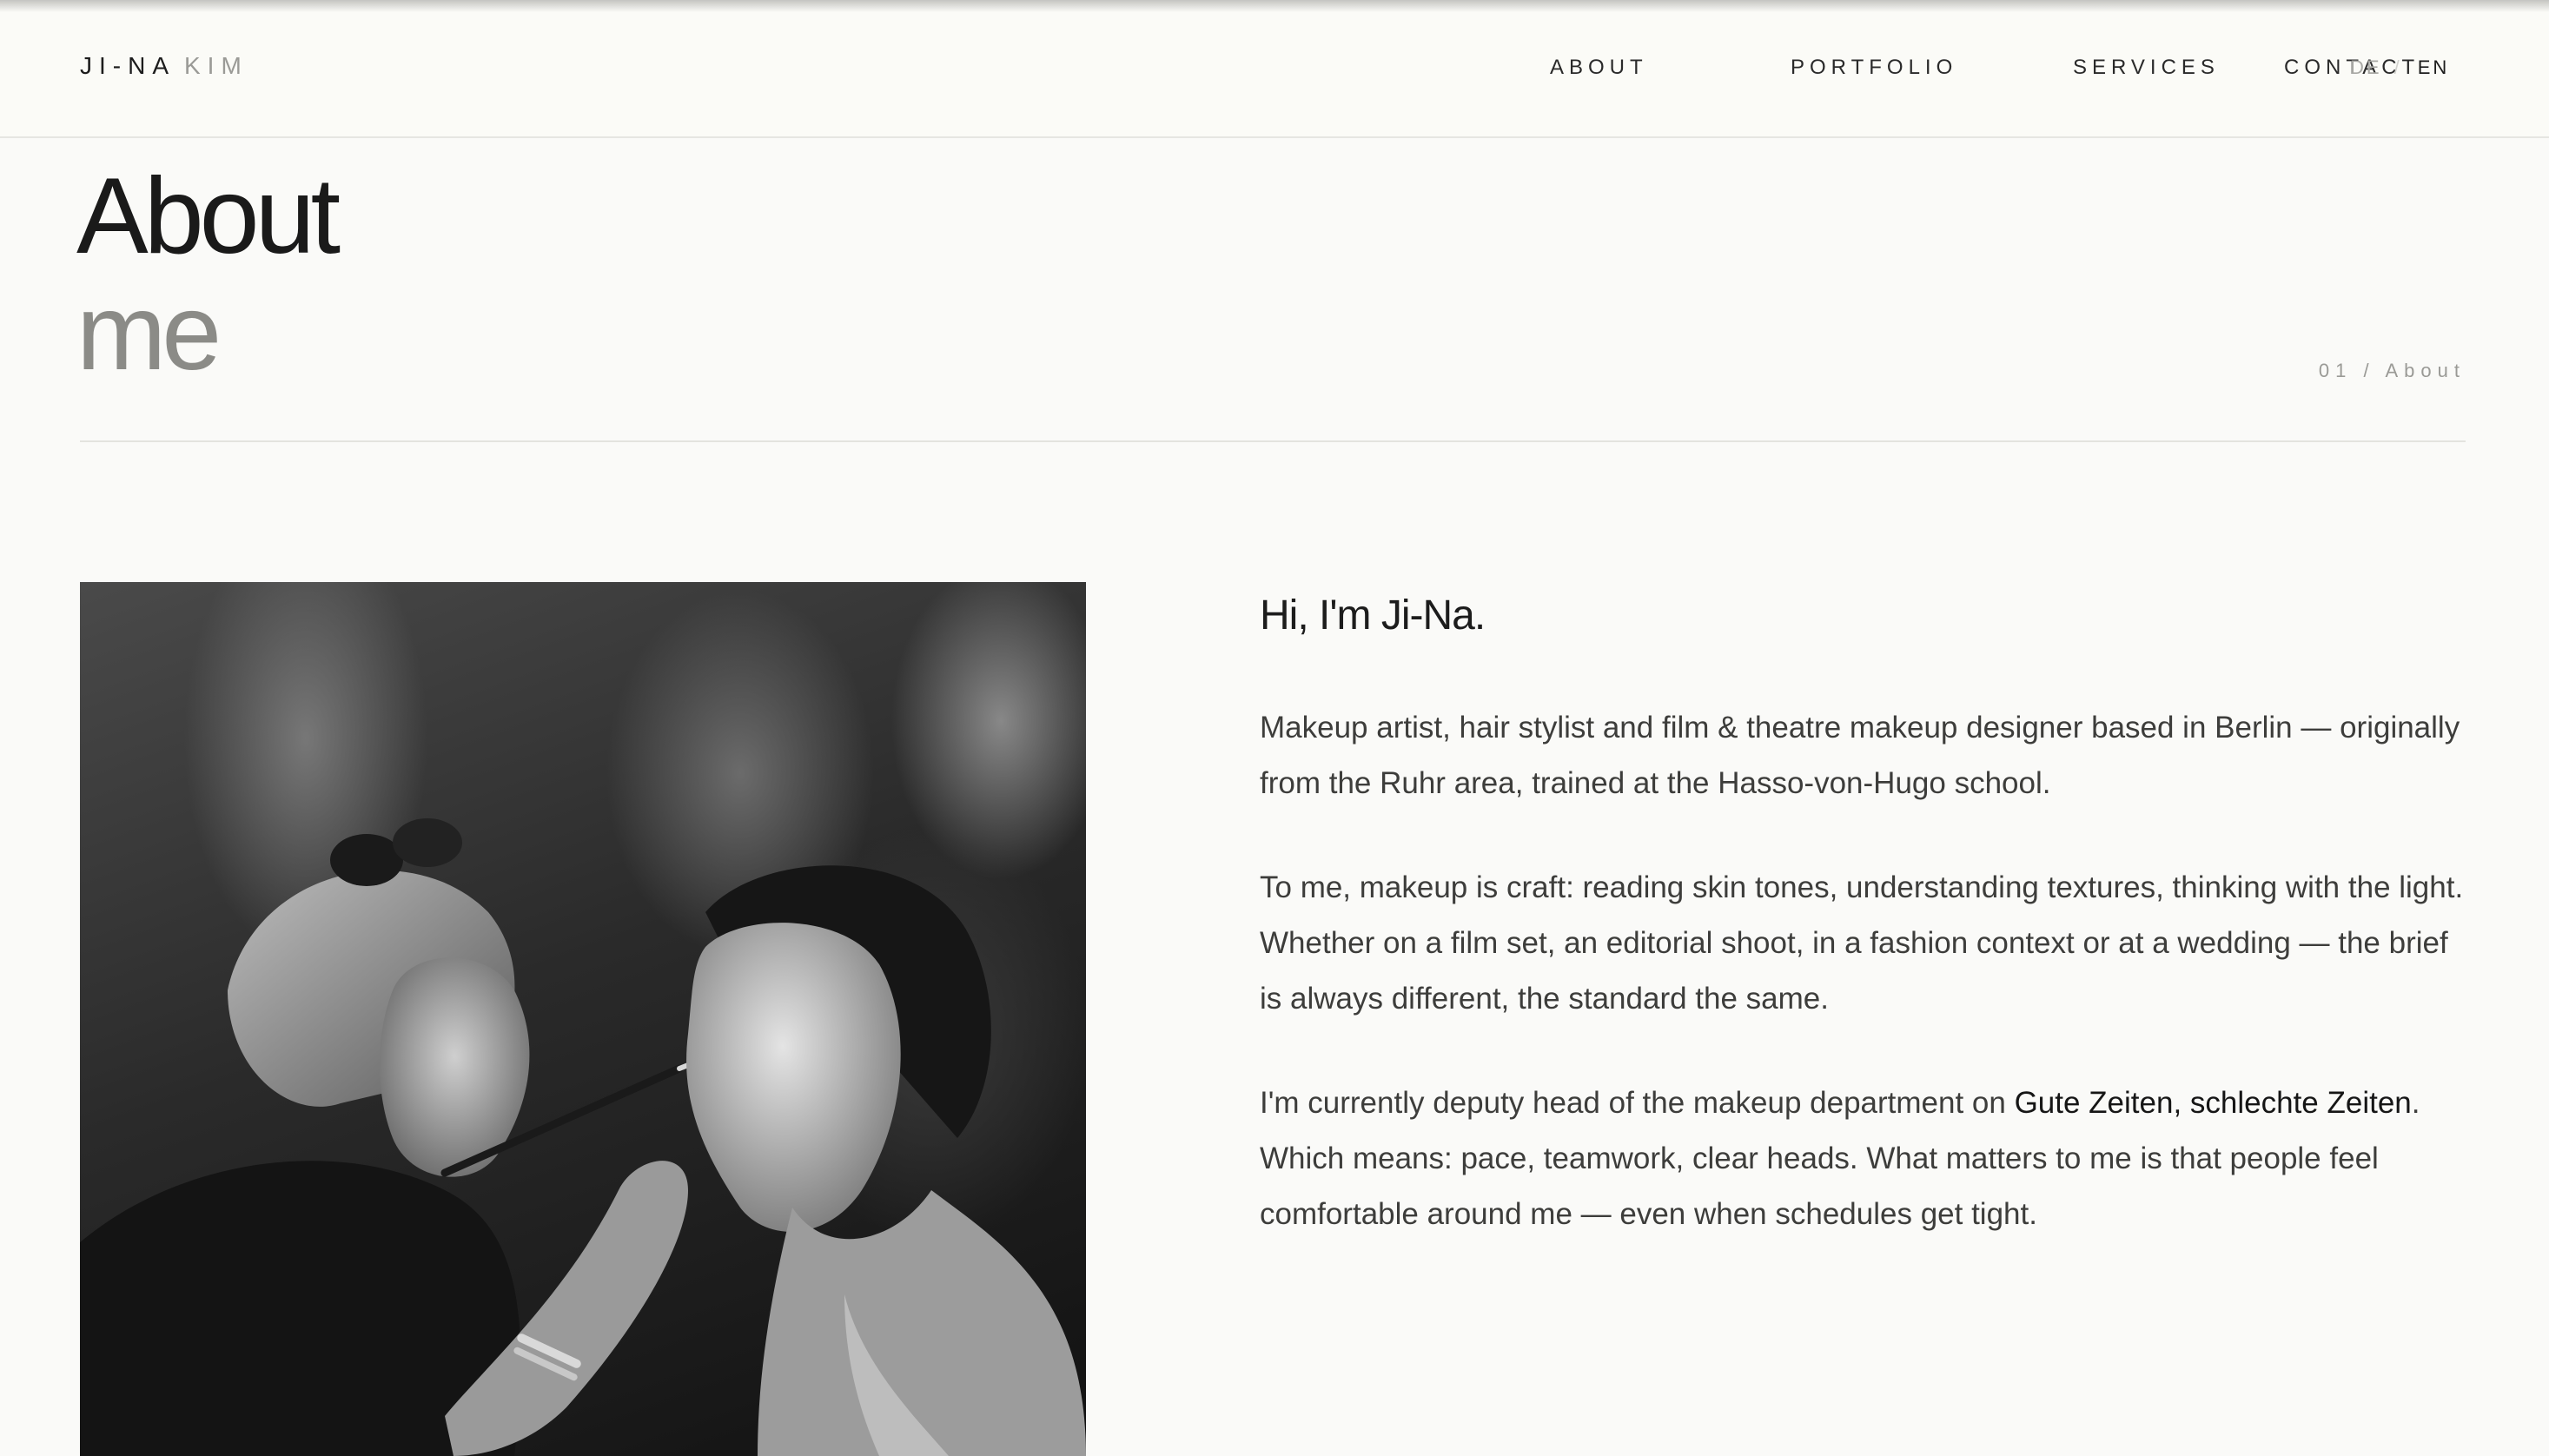 Image resolution: width=2549 pixels, height=1456 pixels. I want to click on page-title: About me, so click(208, 274).